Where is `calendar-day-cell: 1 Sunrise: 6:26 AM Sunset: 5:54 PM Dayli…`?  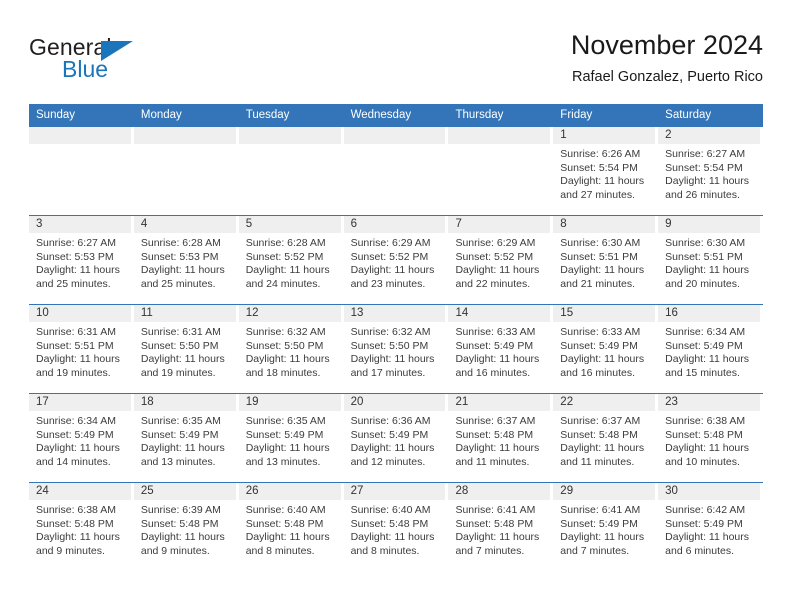
calendar-day-cell: 1 Sunrise: 6:26 AM Sunset: 5:54 PM Dayli… is located at coordinates (605, 171).